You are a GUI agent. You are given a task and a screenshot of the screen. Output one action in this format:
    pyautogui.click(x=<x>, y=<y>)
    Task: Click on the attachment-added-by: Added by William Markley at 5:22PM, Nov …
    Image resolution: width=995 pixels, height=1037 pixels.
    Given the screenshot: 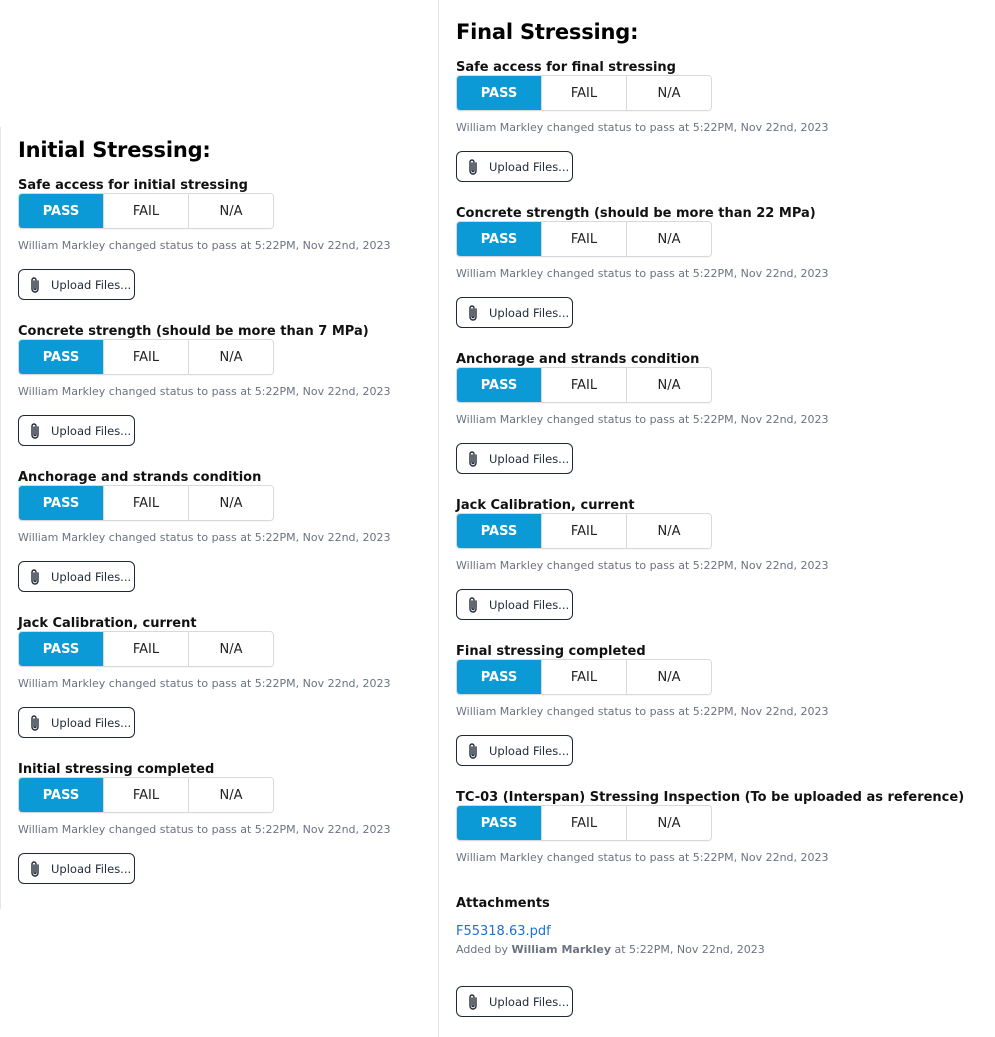 What is the action you would take?
    pyautogui.click(x=610, y=949)
    